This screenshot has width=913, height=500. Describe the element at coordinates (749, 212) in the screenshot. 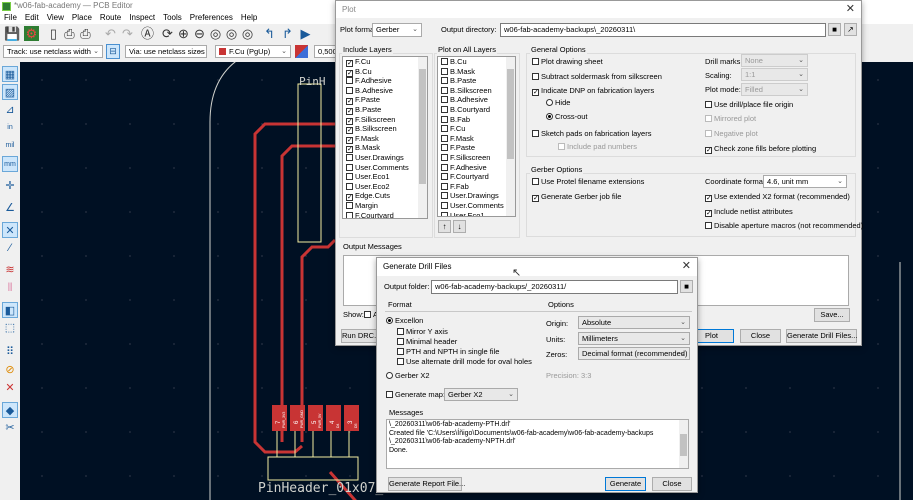

I see `netlist-attributes-checkbox: ✓ Include netlist attributes` at that location.